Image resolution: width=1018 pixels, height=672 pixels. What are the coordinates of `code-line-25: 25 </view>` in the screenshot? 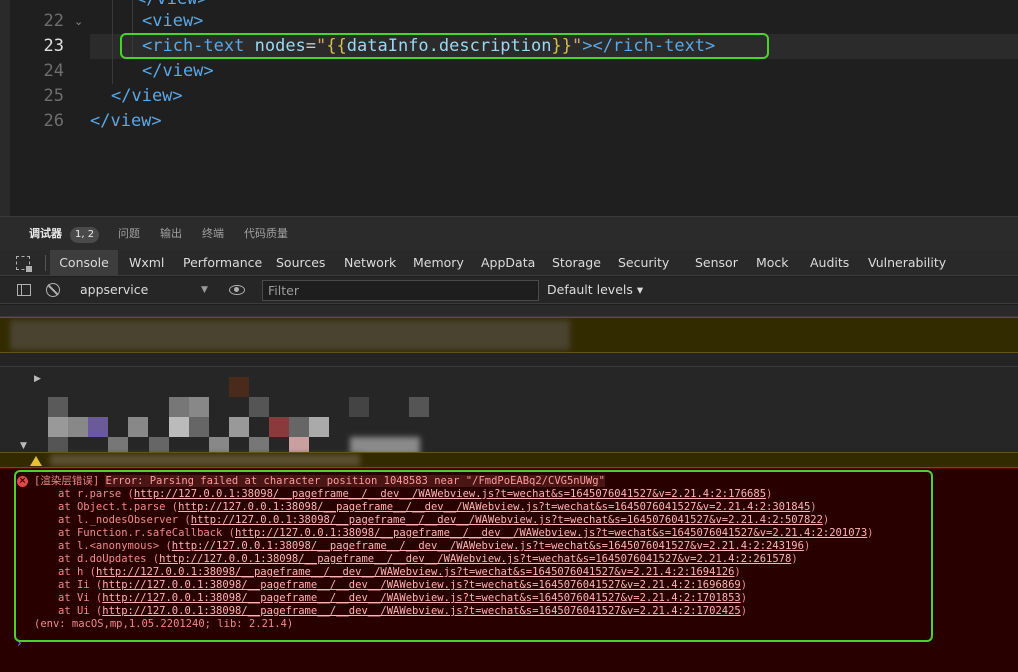 It's located at (509, 96).